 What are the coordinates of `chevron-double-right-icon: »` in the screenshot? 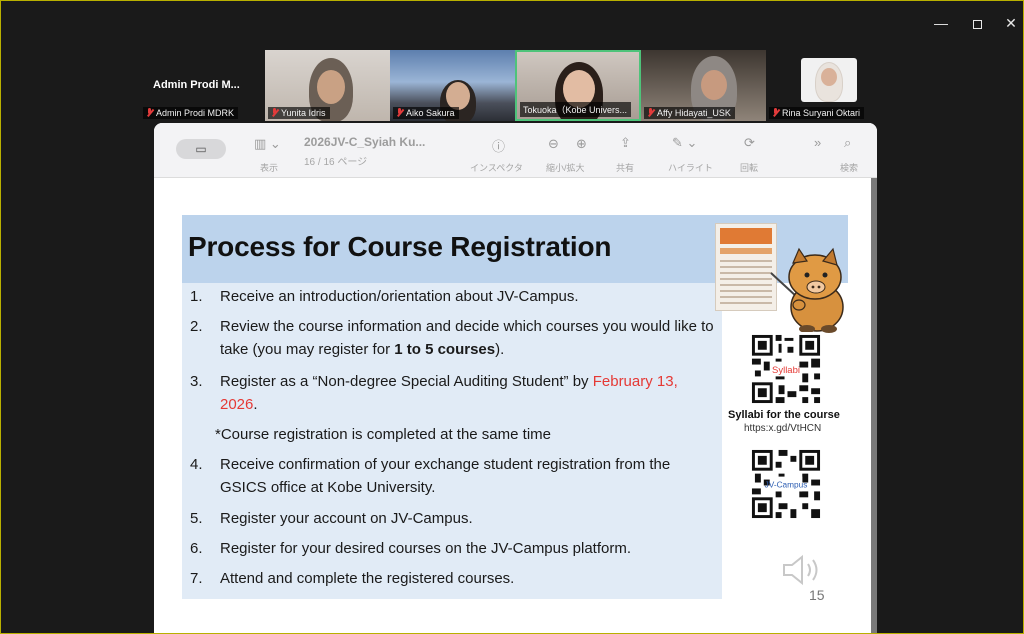 It's located at (818, 142).